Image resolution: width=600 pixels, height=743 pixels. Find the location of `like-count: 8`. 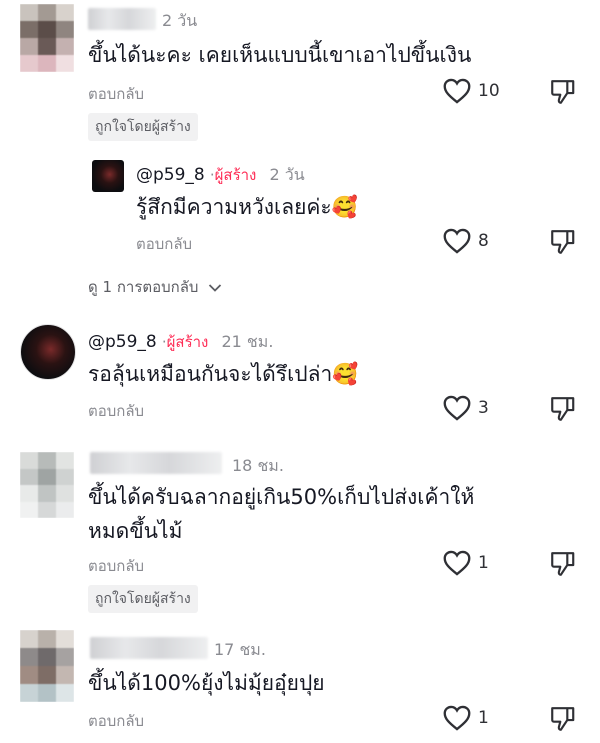

like-count: 8 is located at coordinates (483, 241).